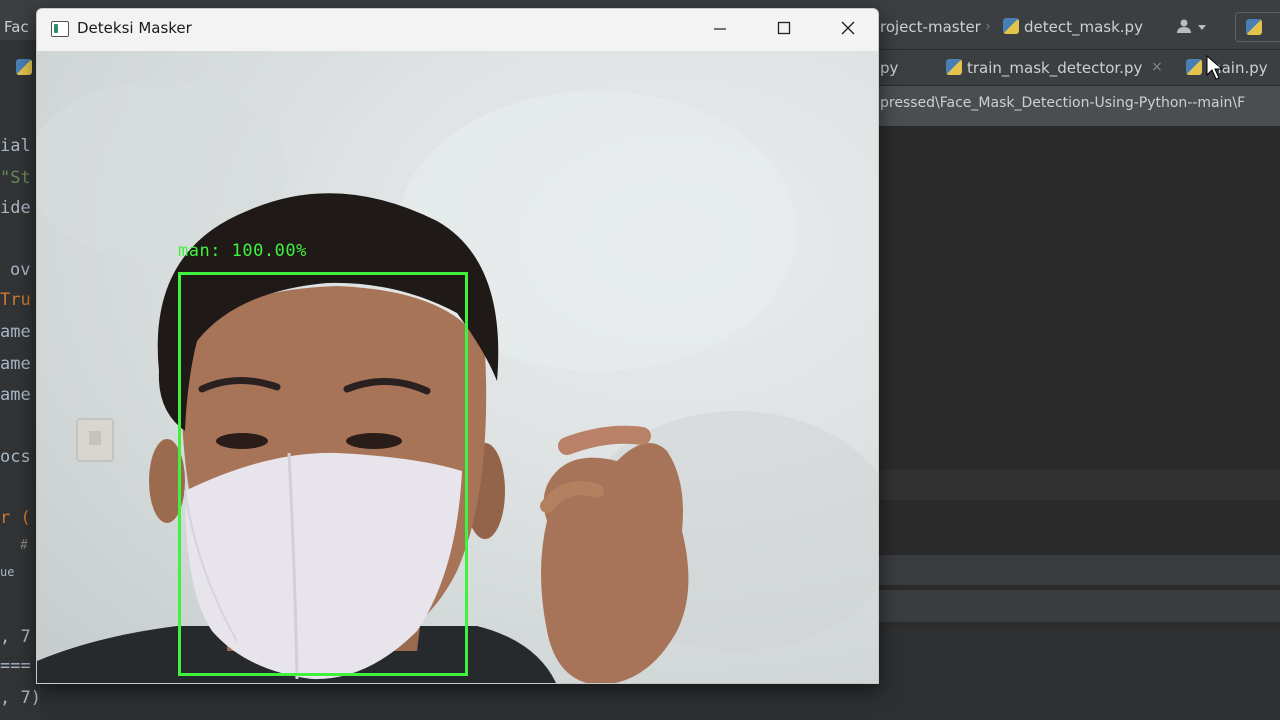 This screenshot has height=720, width=1280. Describe the element at coordinates (1215, 67) in the screenshot. I see `mouse-cursor-icon` at that location.